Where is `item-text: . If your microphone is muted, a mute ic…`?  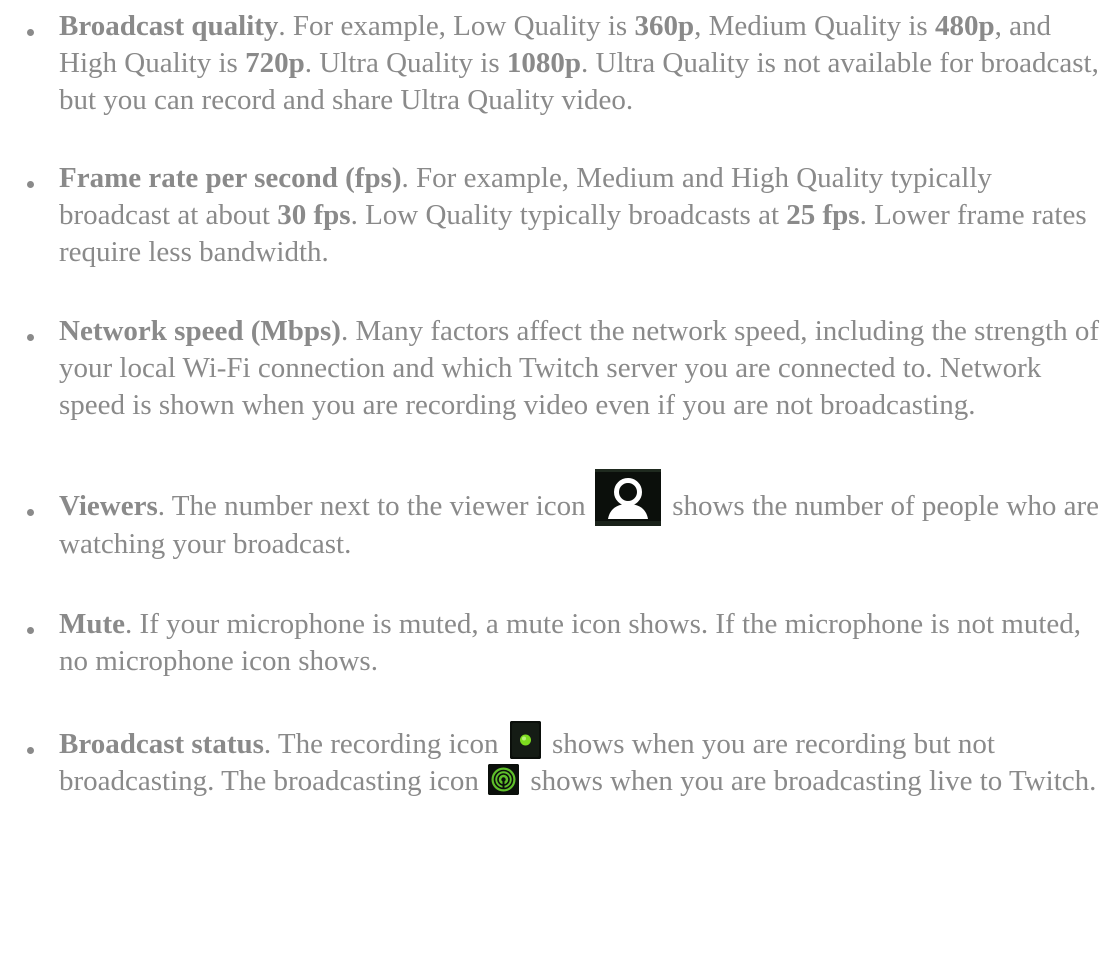 item-text: . If your microphone is muted, a mute ic… is located at coordinates (570, 642).